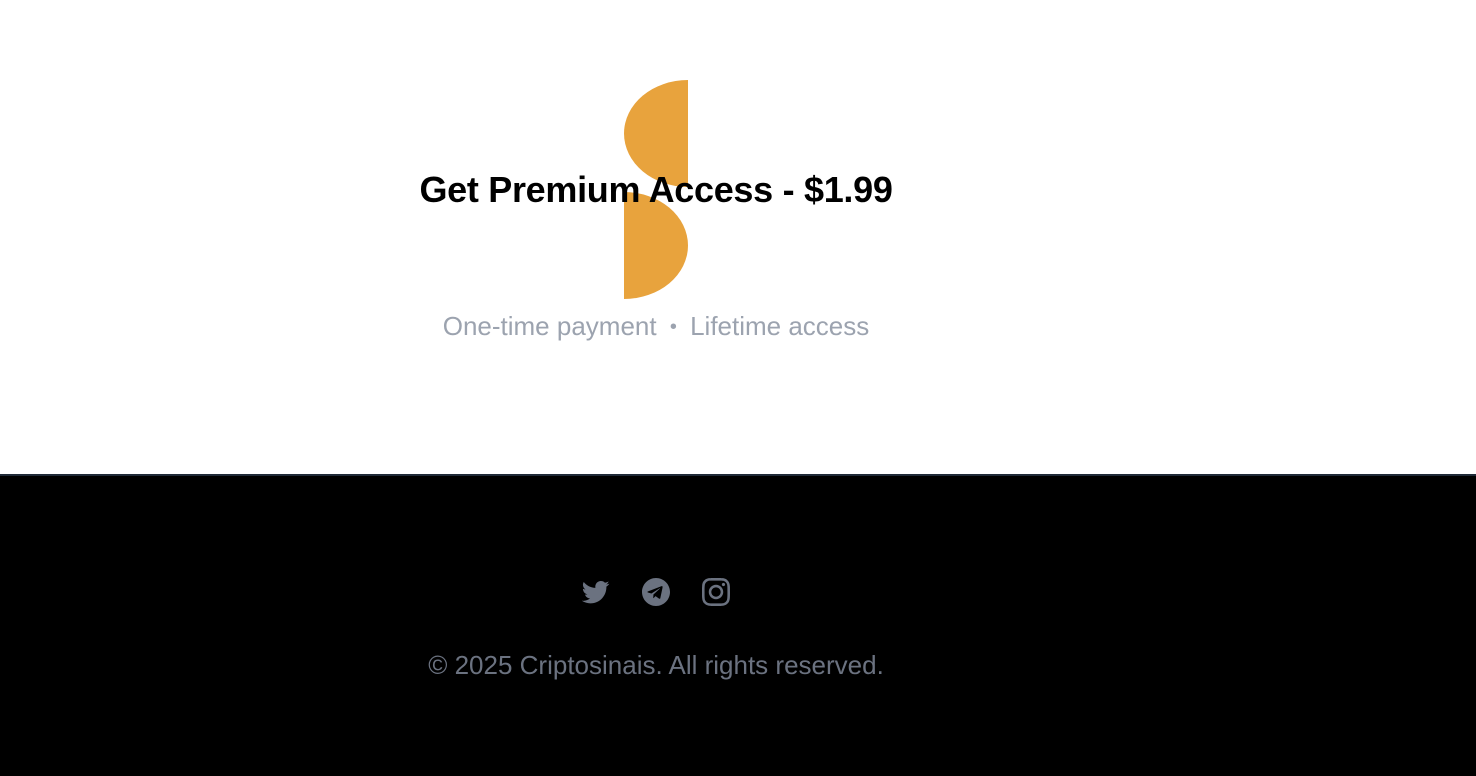 This screenshot has width=1476, height=776. I want to click on telegram-icon, so click(656, 592).